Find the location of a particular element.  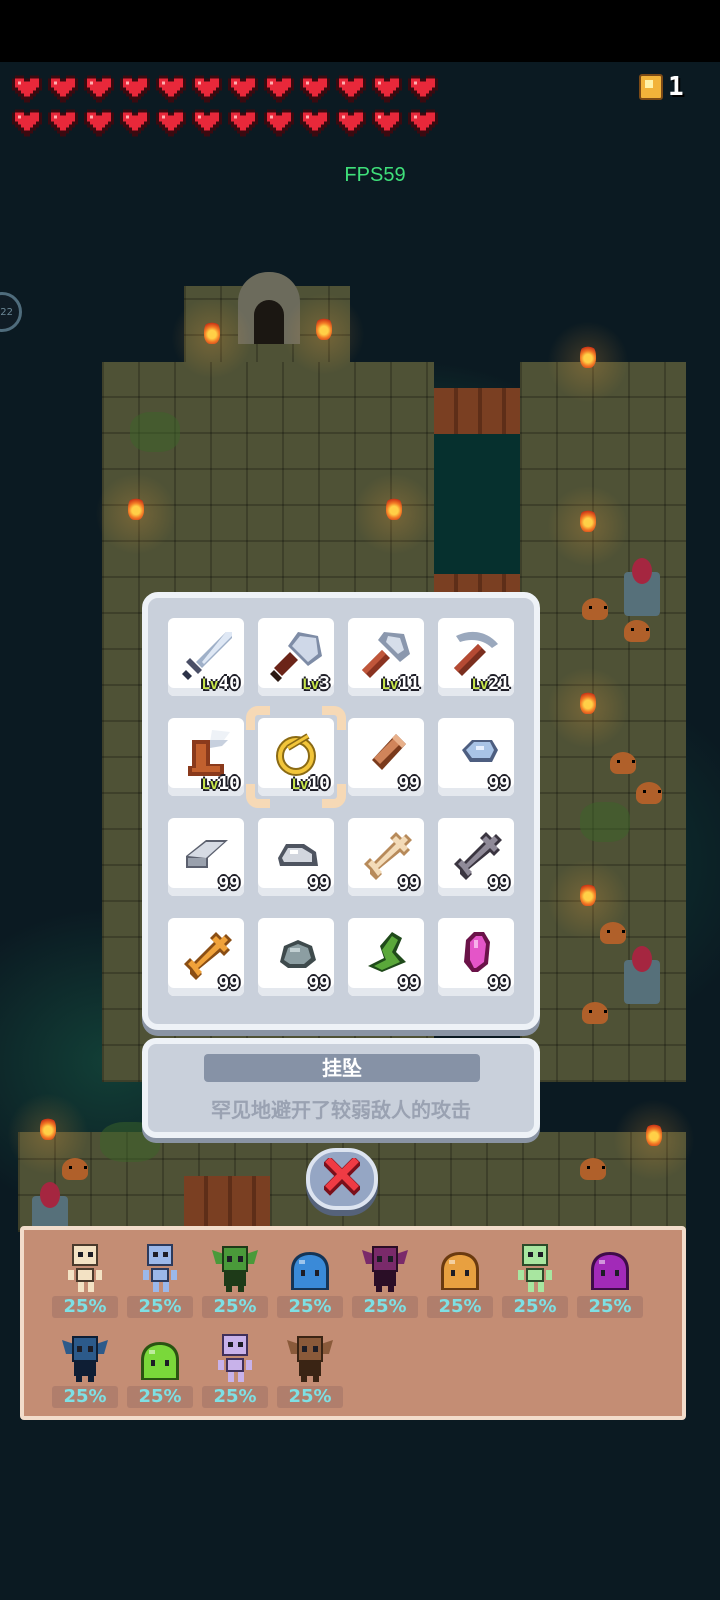

level-prefix: Lv is located at coordinates (311, 685).